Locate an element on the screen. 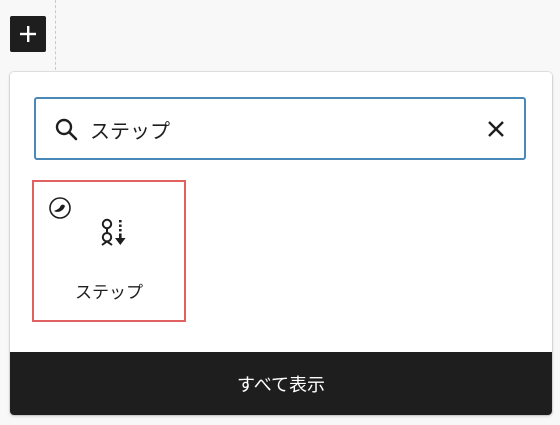  block-search is located at coordinates (280, 128).